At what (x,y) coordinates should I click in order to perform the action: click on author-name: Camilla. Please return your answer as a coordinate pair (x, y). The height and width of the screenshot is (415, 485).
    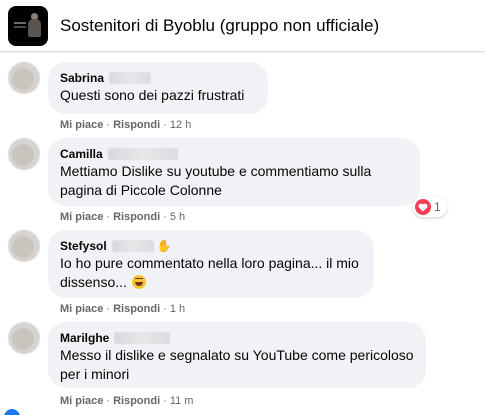
    Looking at the image, I should click on (81, 154).